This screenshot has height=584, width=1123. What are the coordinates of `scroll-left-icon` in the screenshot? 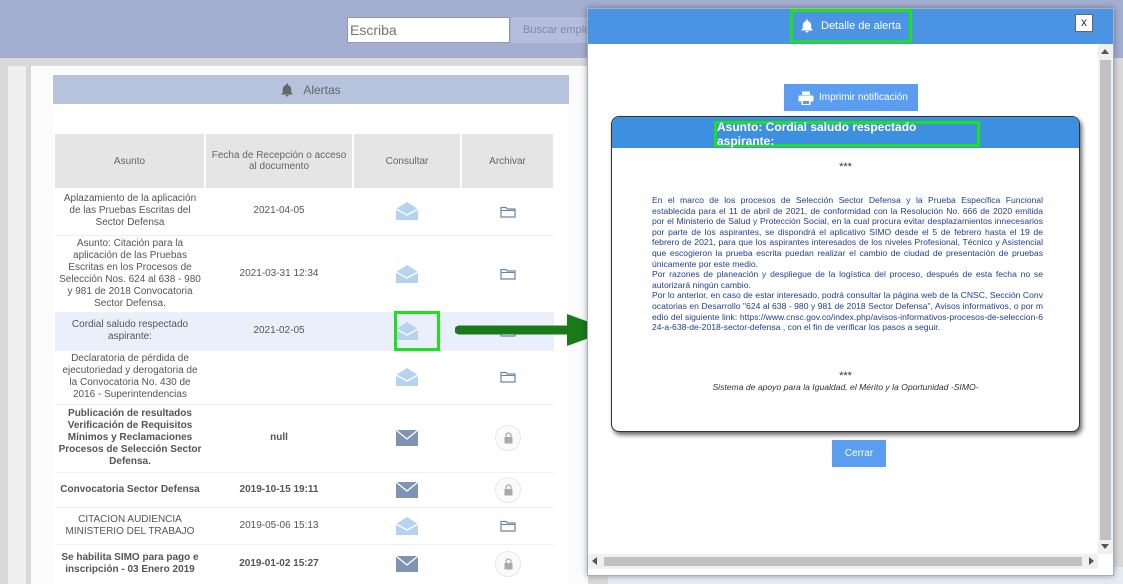 It's located at (594, 561).